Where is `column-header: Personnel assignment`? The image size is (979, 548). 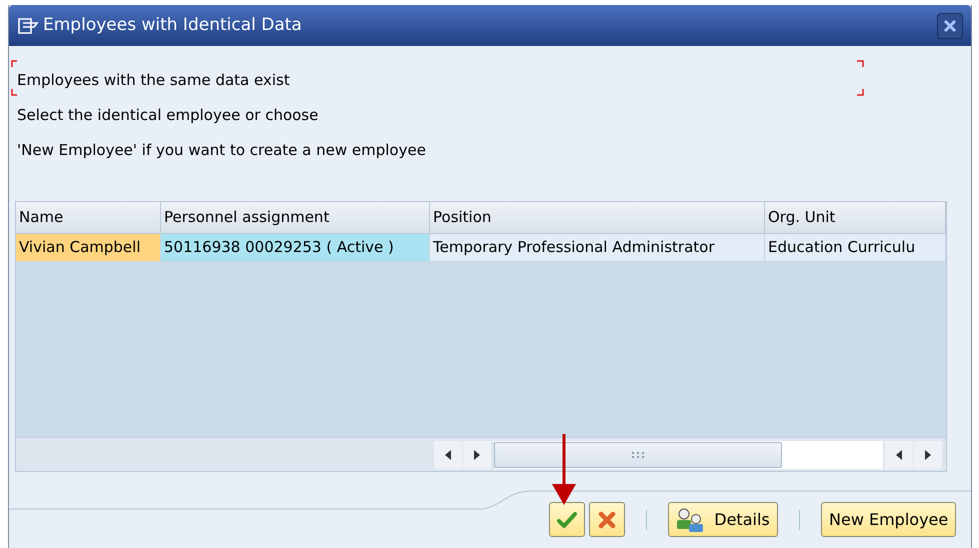
column-header: Personnel assignment is located at coordinates (295, 217).